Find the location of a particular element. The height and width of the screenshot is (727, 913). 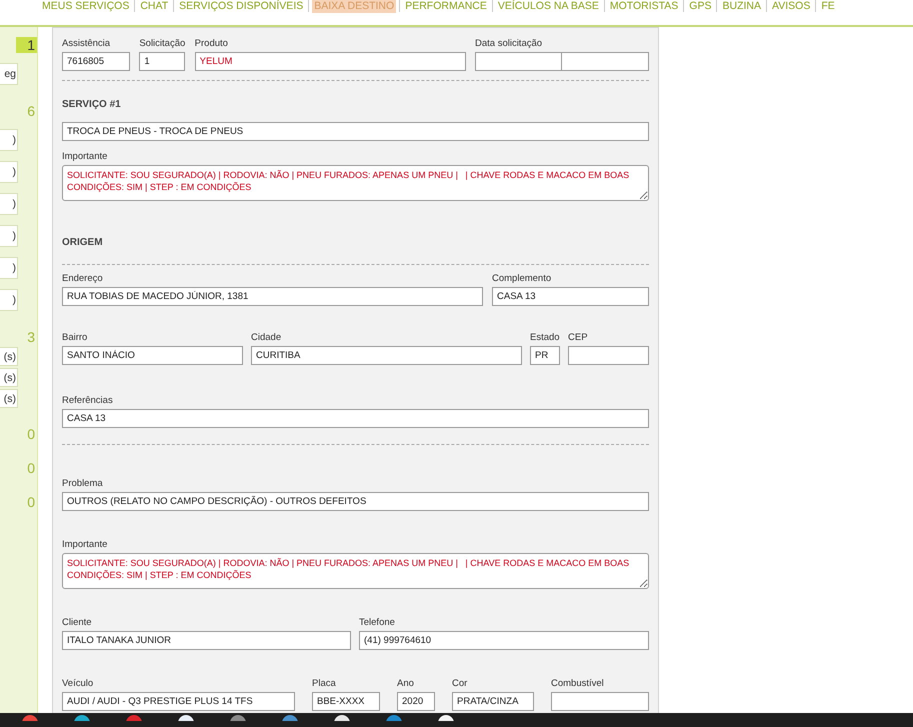

input-field: RUA TOBIAS DE MACEDO JÚNIOR, 1381 is located at coordinates (272, 296).